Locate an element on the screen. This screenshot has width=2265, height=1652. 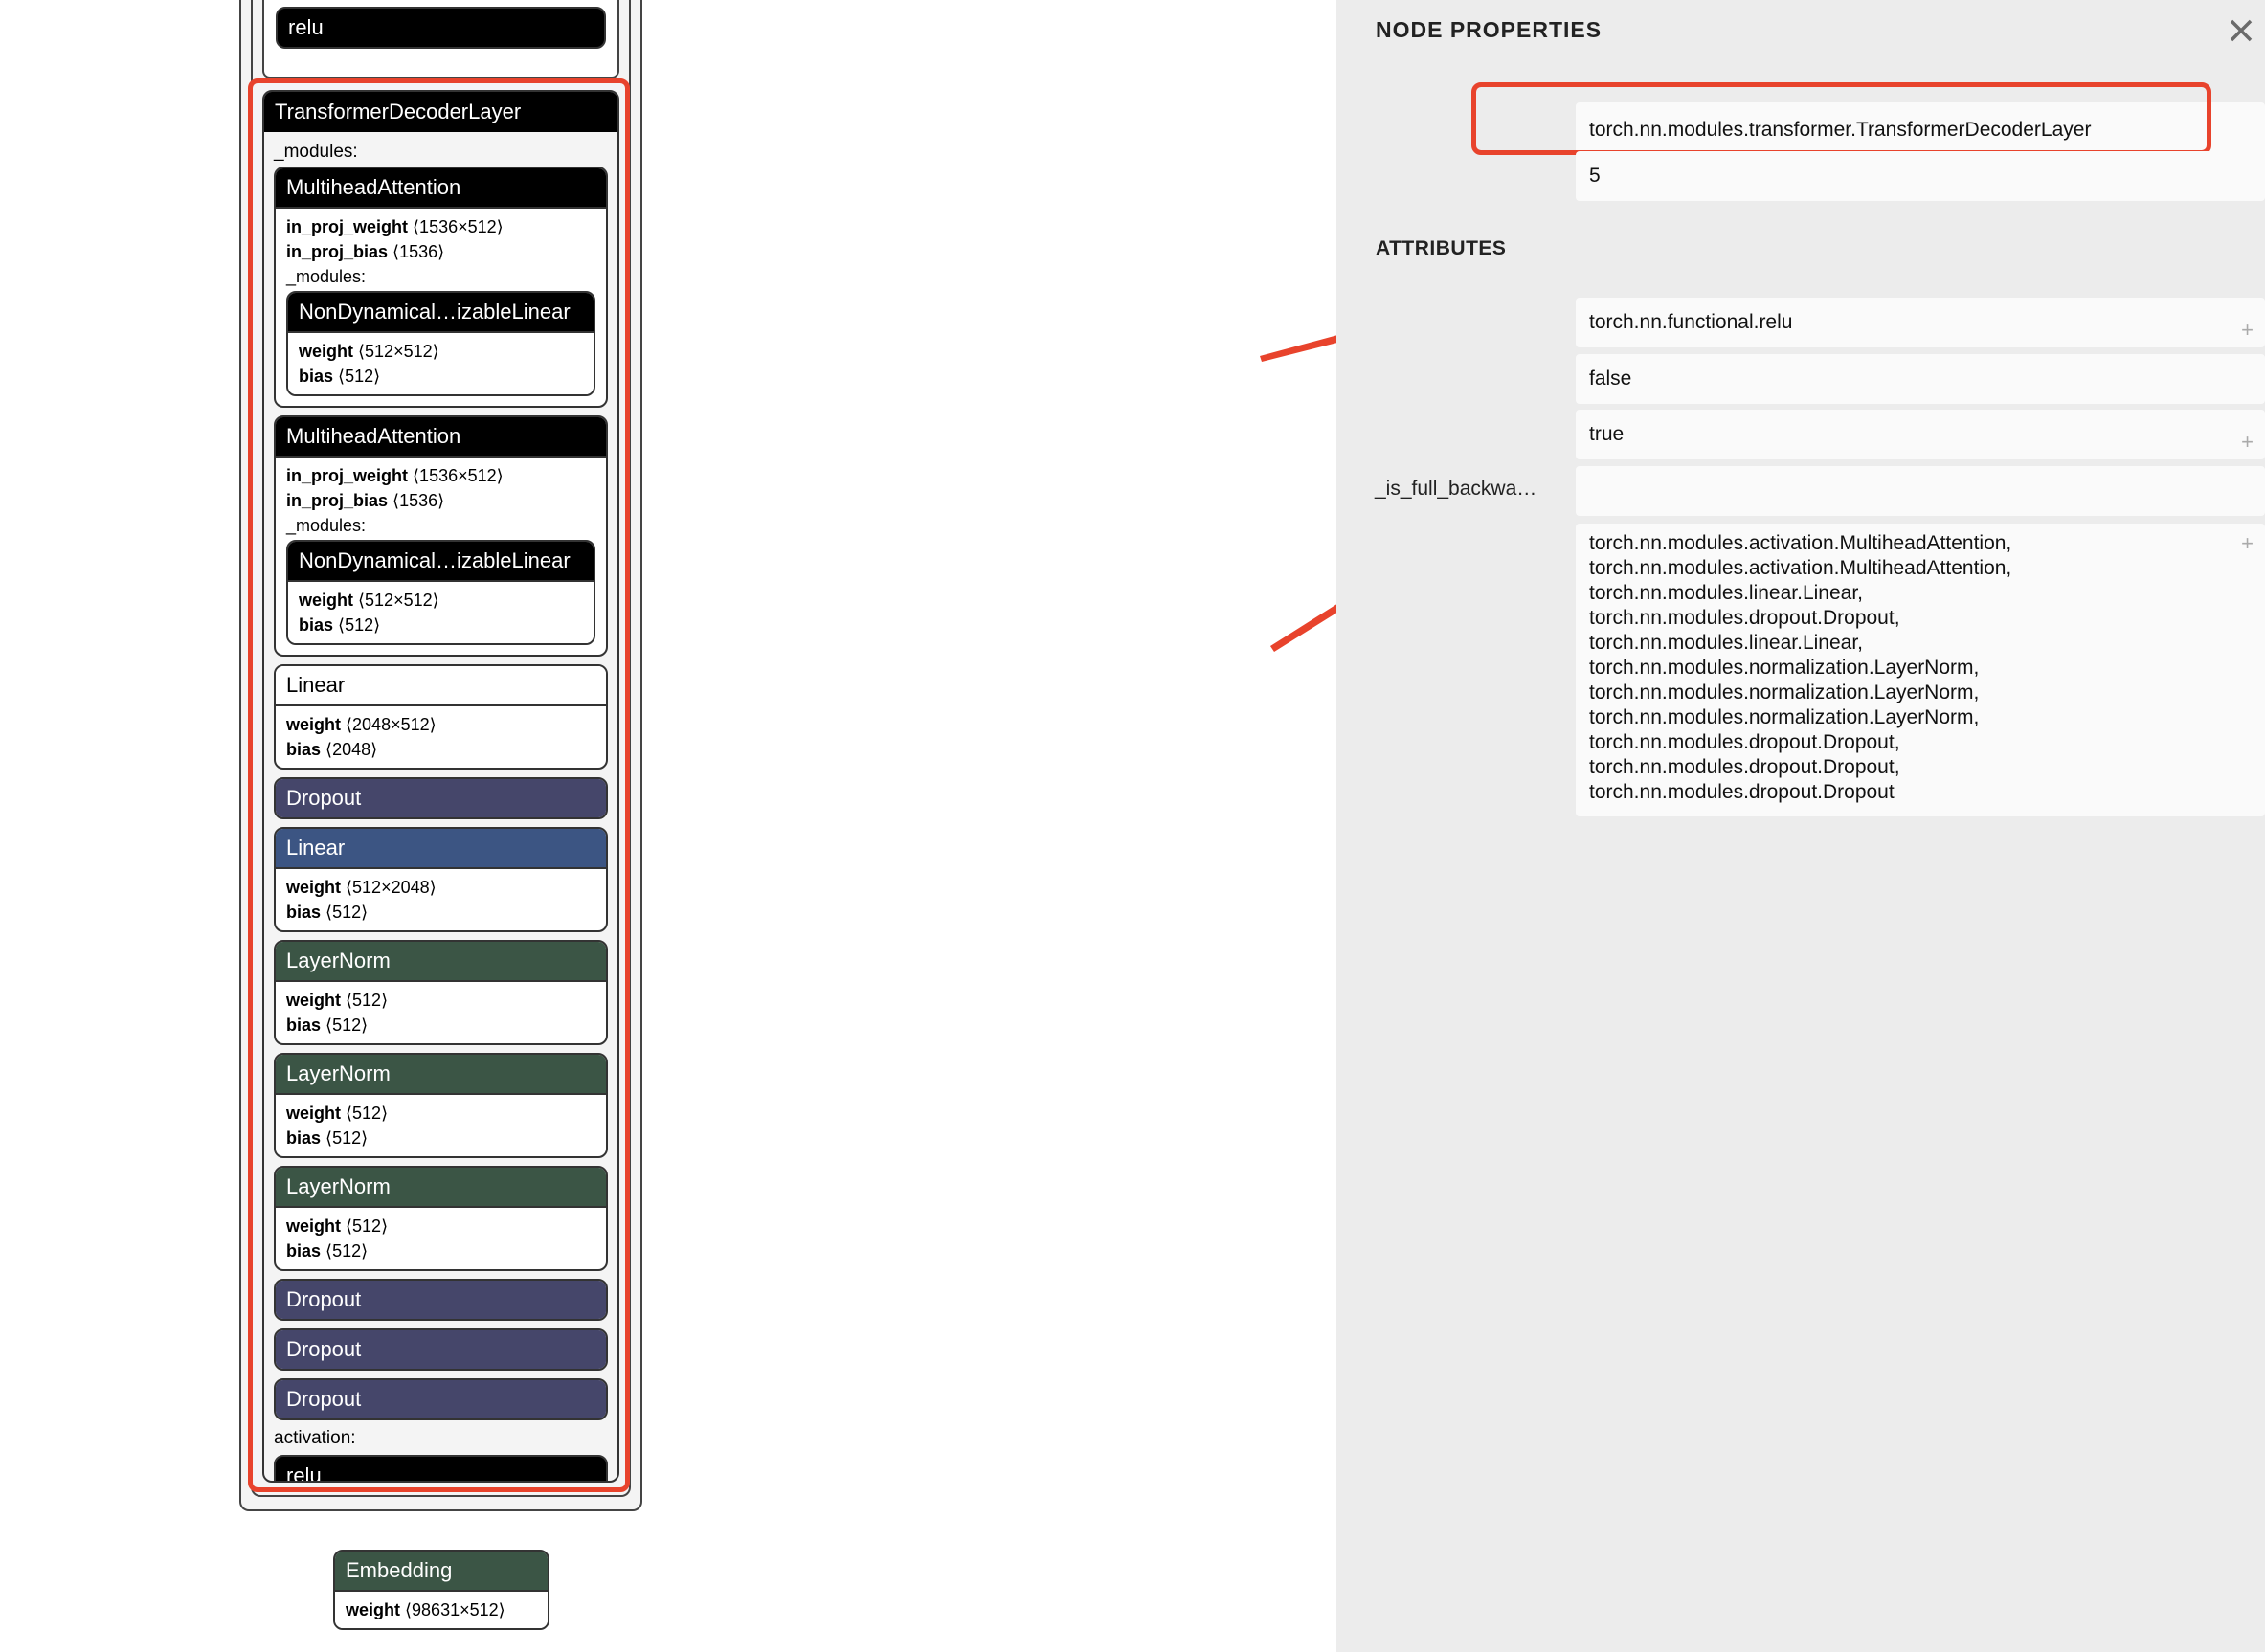
previous-decoder-layer-node: activation: relu is located at coordinates (441, 39).